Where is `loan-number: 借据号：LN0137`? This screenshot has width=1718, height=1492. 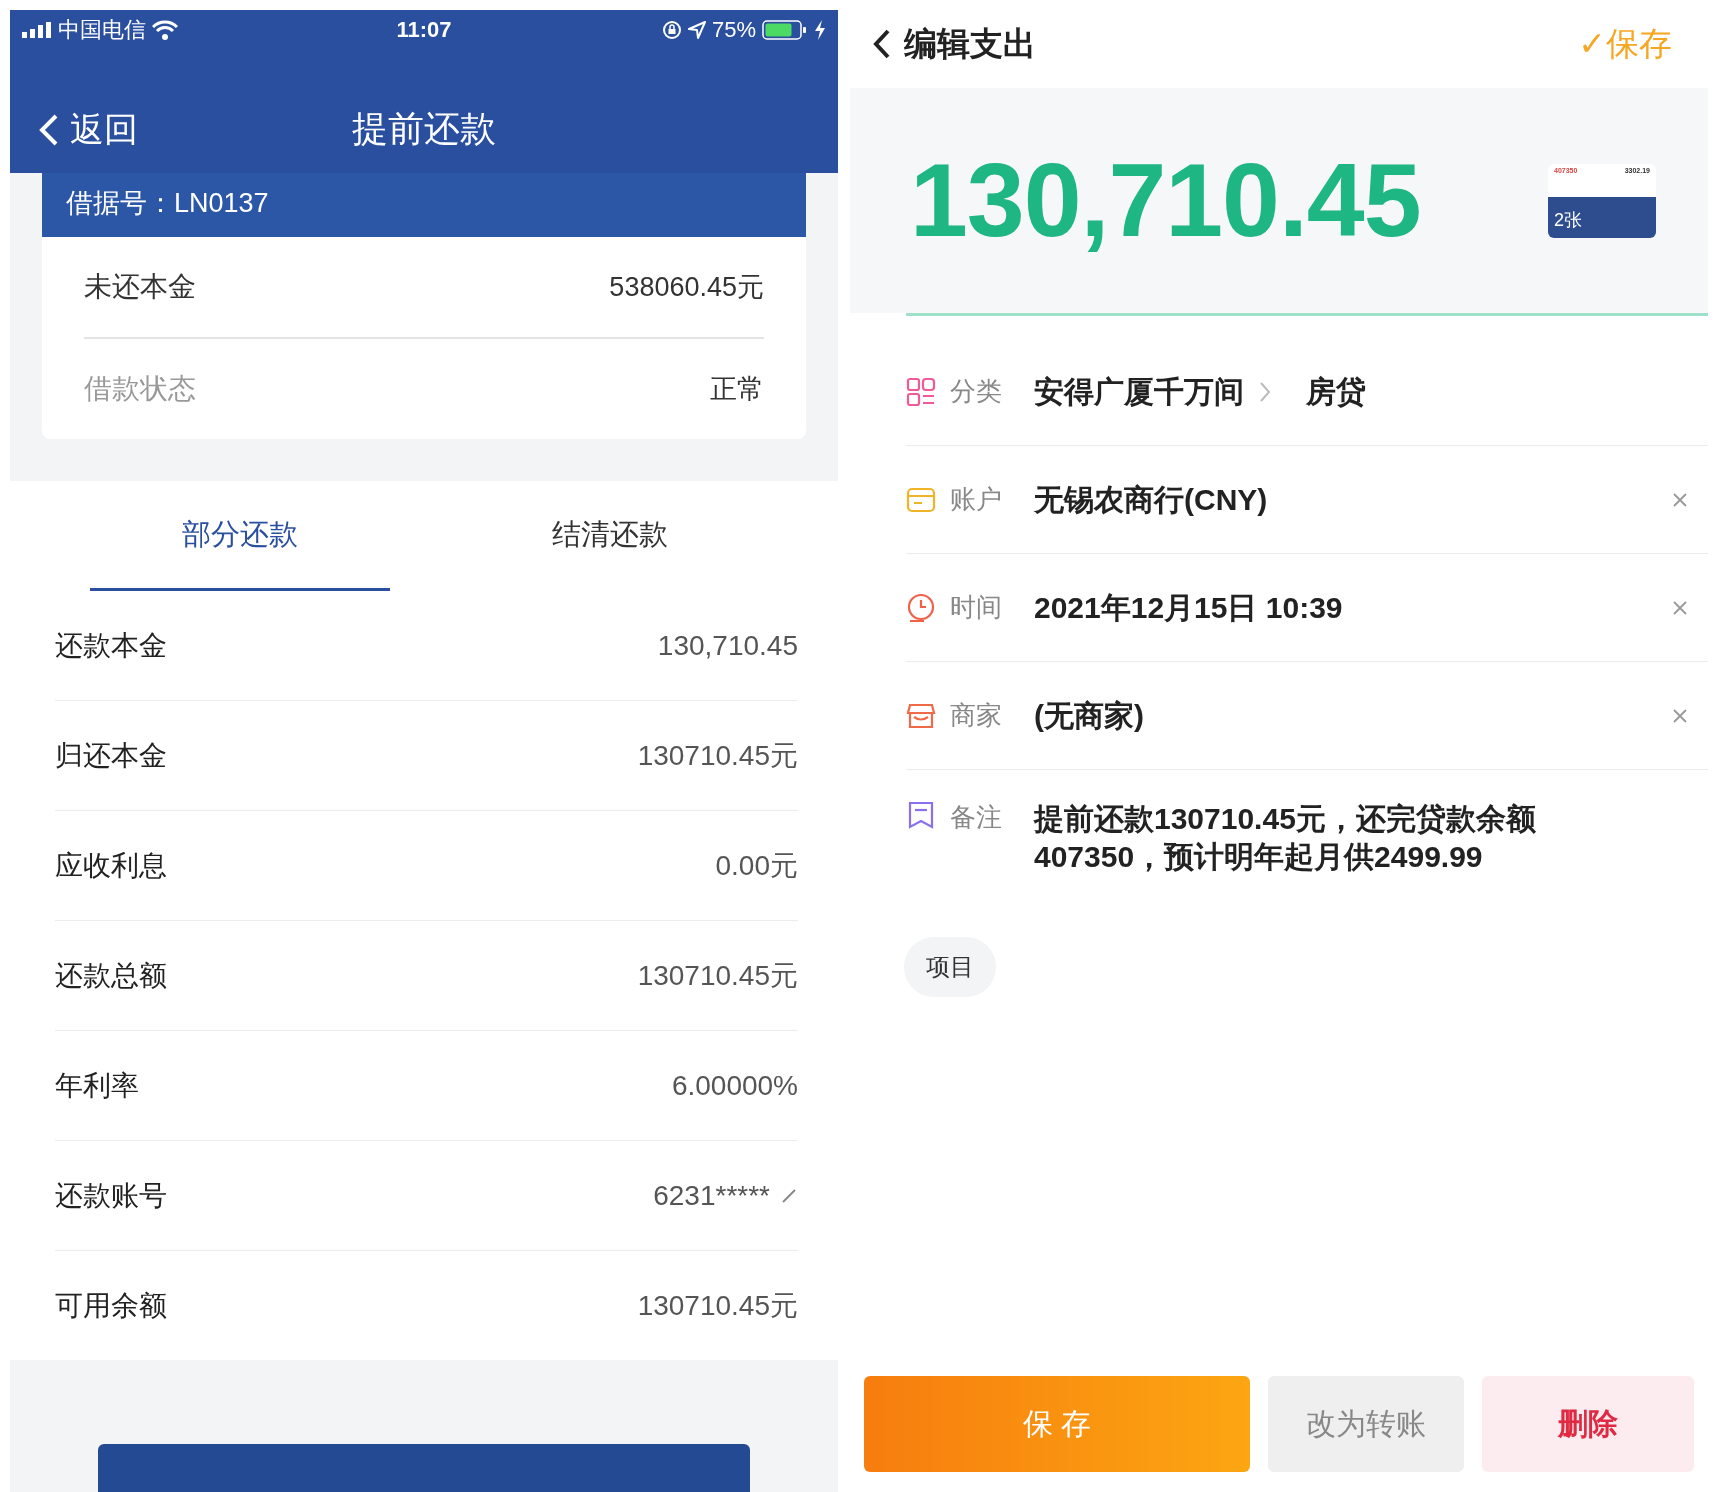 loan-number: 借据号：LN0137 is located at coordinates (424, 205).